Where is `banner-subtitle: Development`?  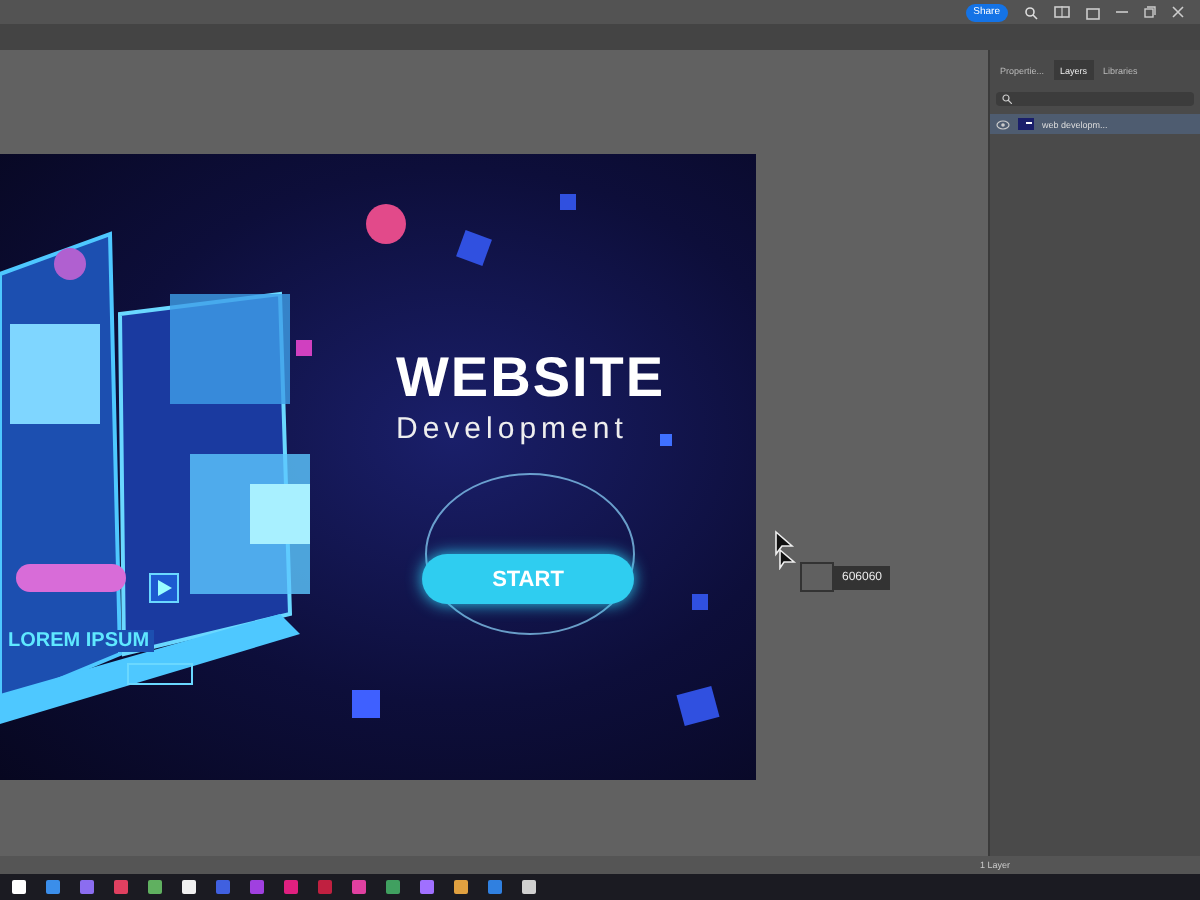
banner-subtitle: Development is located at coordinates (512, 429).